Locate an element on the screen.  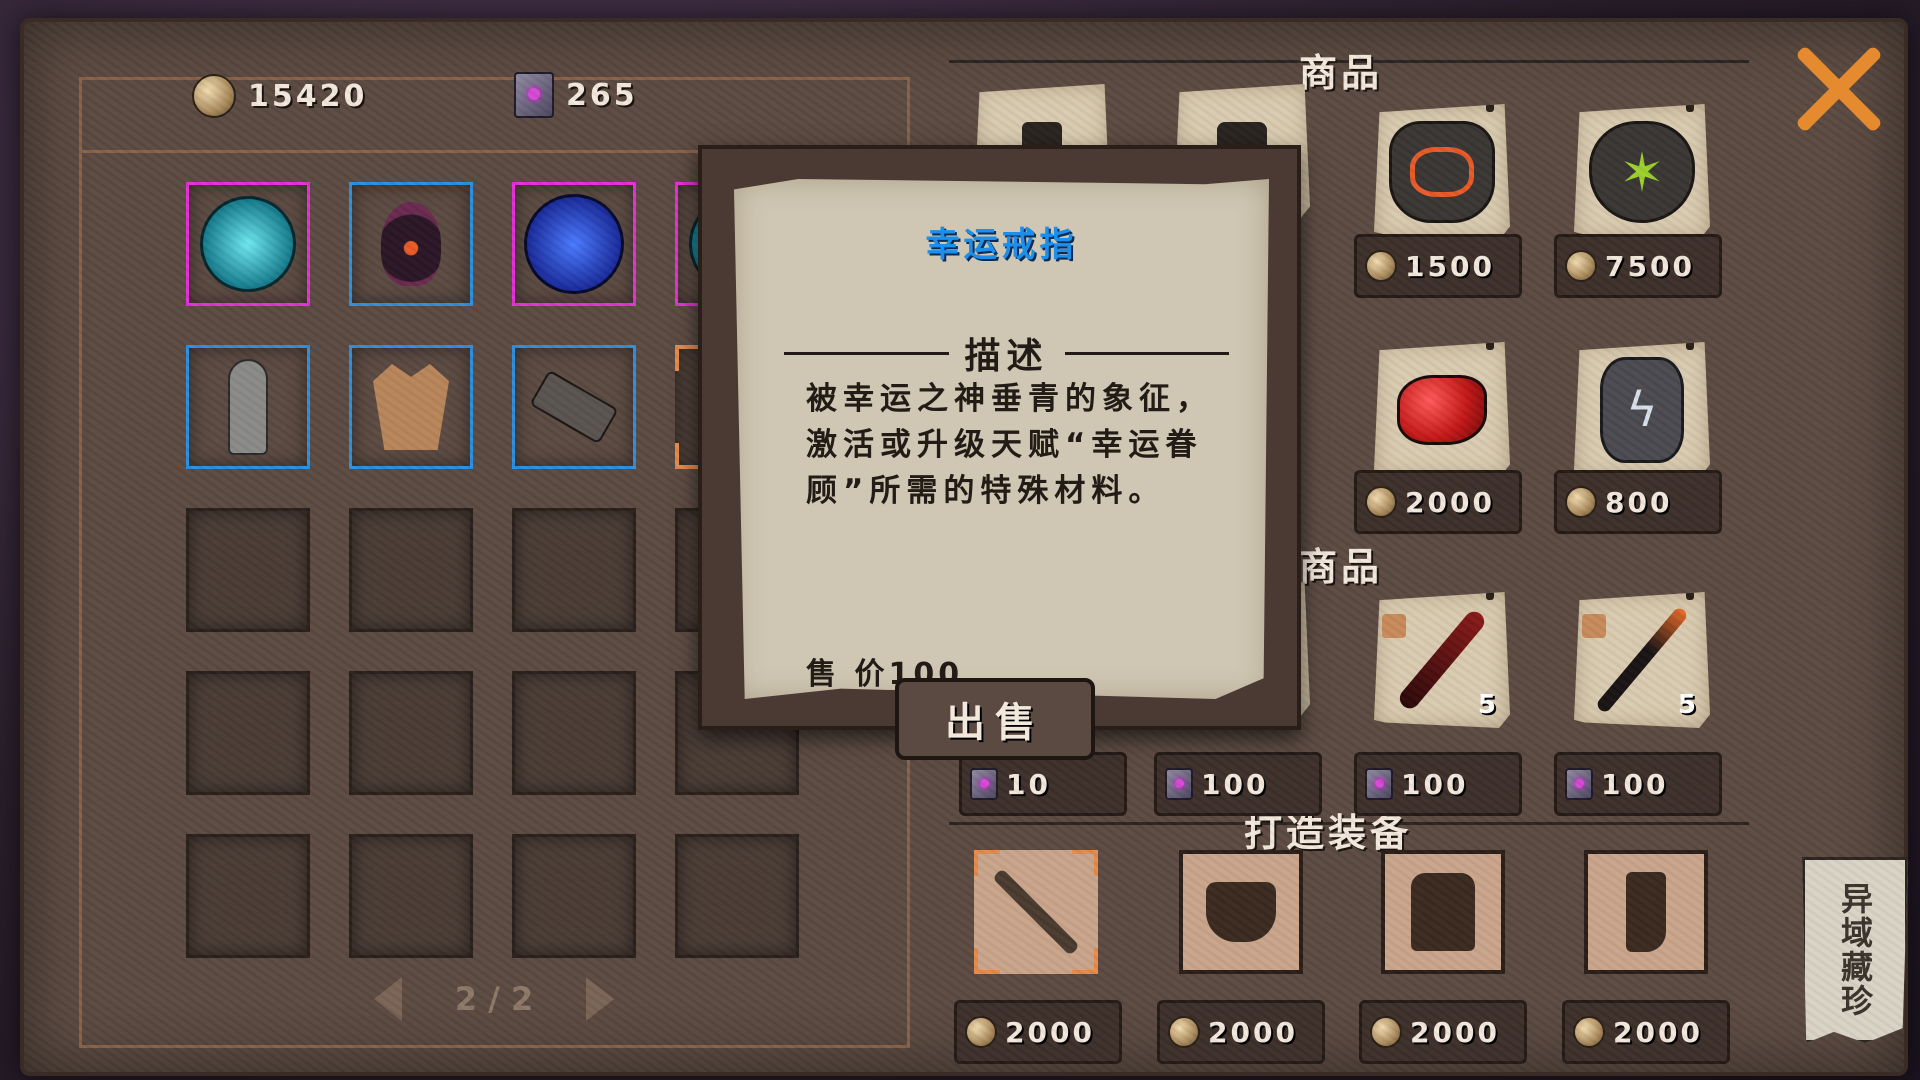
tooltip-description: 被幸运之神垂青的象征， 激活或升级天赋“幸运眷 顾”所需的特殊材料。 is located at coordinates (1009, 445).